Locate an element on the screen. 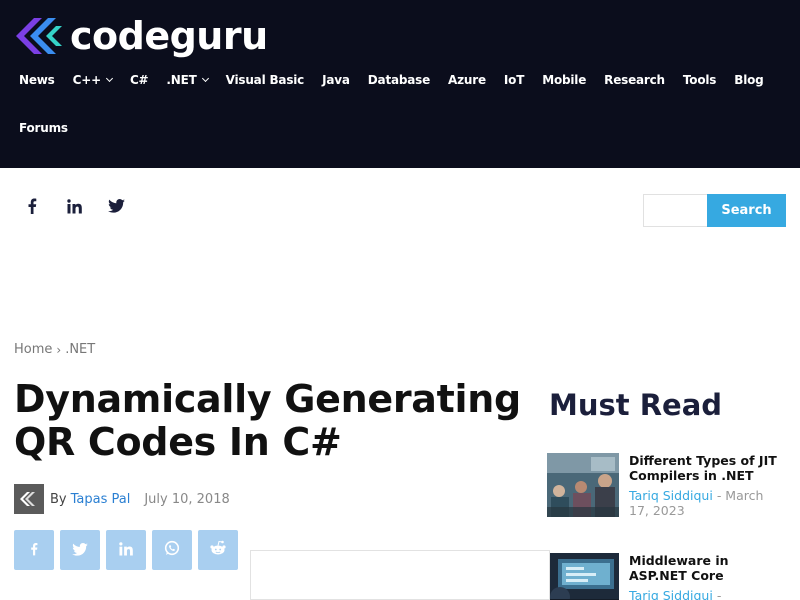  nav-item-visual-basic: Visual Basic is located at coordinates (265, 80).